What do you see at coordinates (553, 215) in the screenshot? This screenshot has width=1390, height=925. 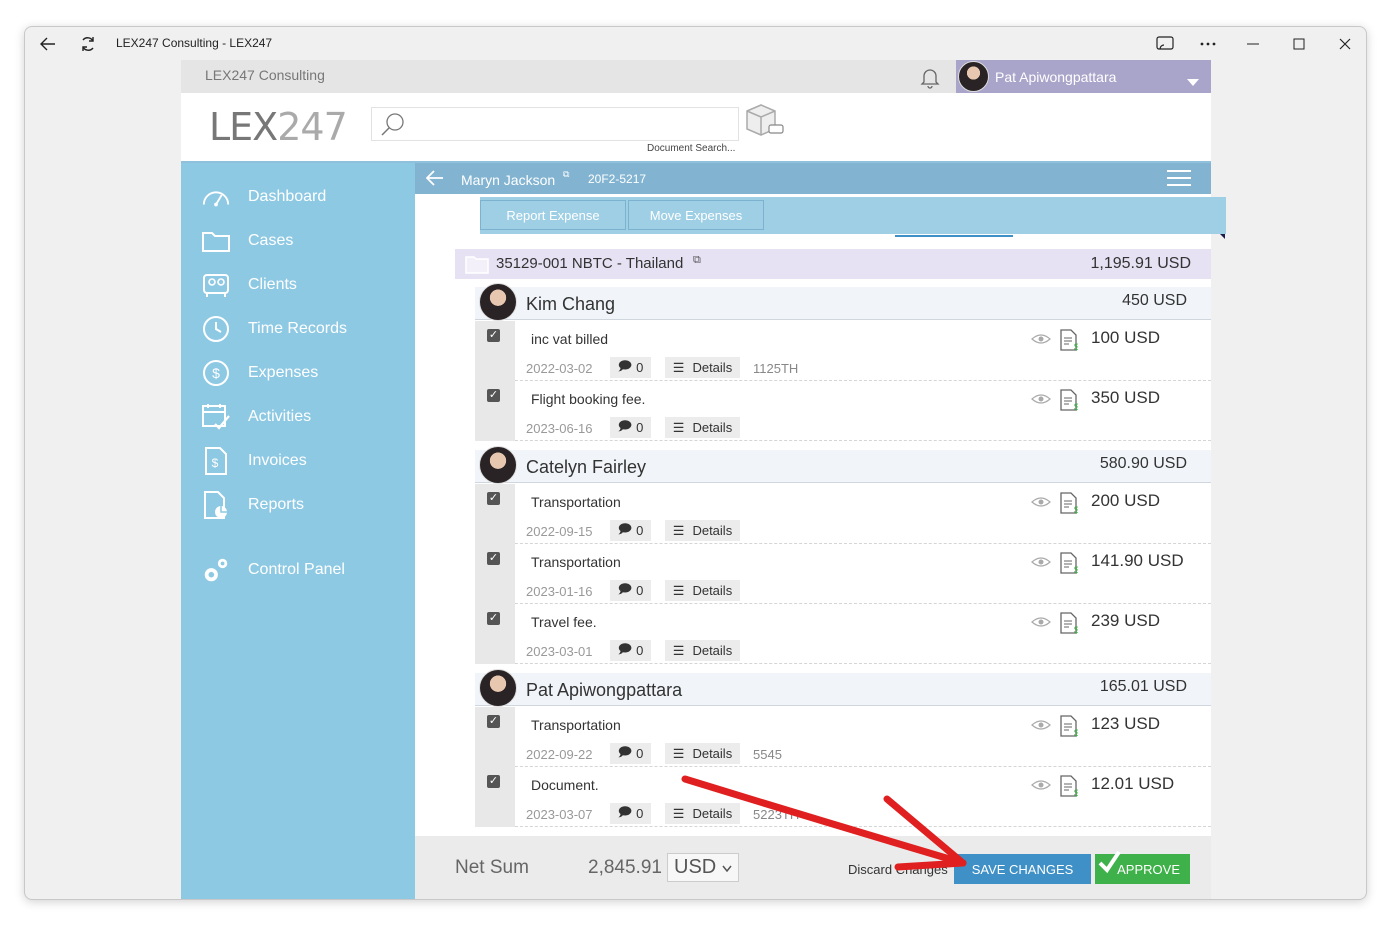 I see `report-expense-button: Report Expense` at bounding box center [553, 215].